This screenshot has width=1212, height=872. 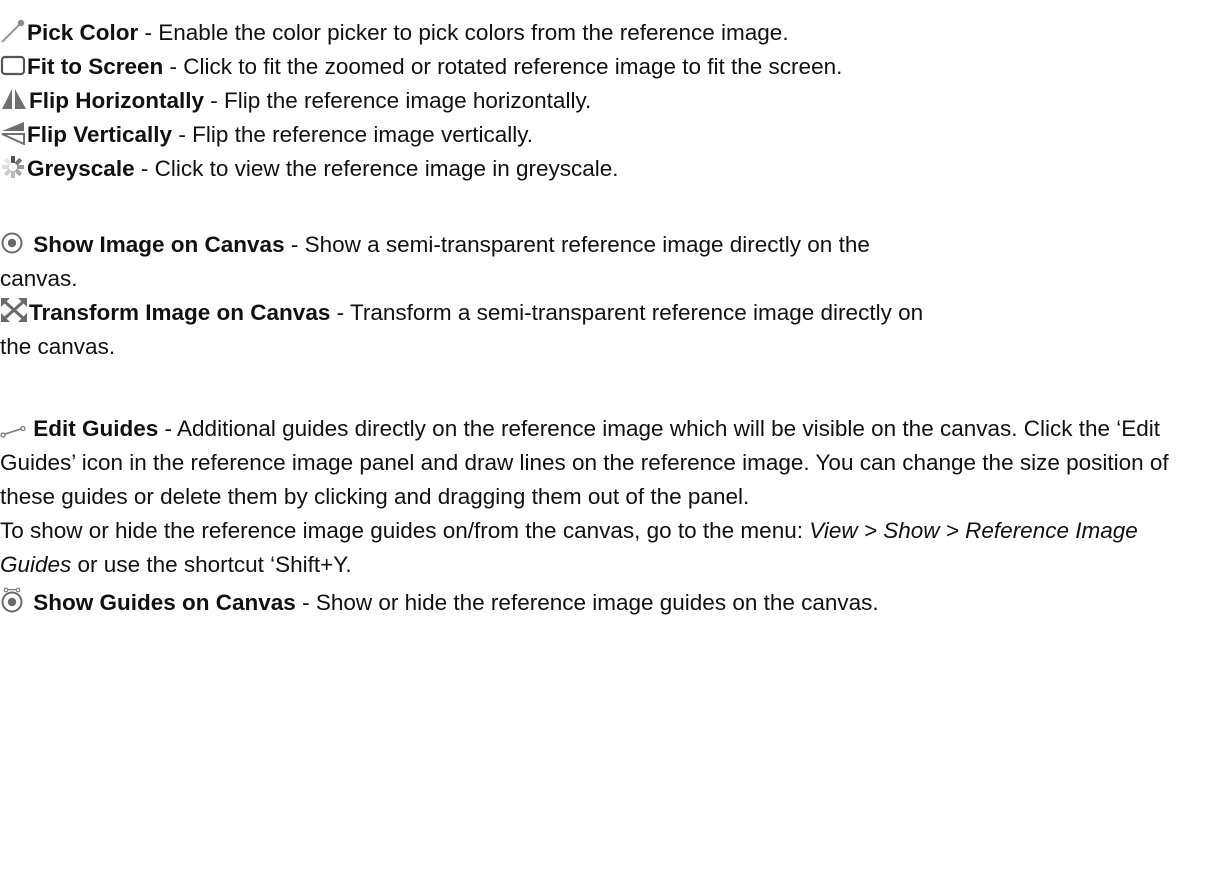 What do you see at coordinates (96, 428) in the screenshot?
I see `edit-guides-title: Edit Guides` at bounding box center [96, 428].